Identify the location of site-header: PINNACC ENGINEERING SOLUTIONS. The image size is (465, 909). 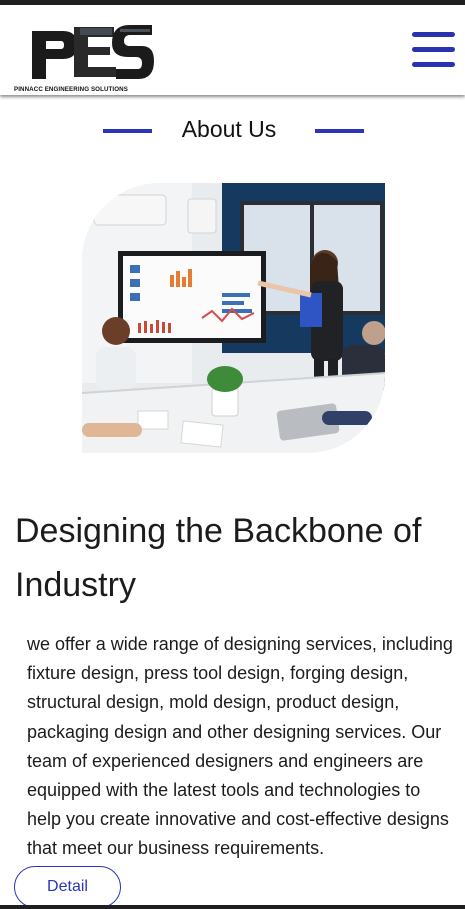
(232, 50).